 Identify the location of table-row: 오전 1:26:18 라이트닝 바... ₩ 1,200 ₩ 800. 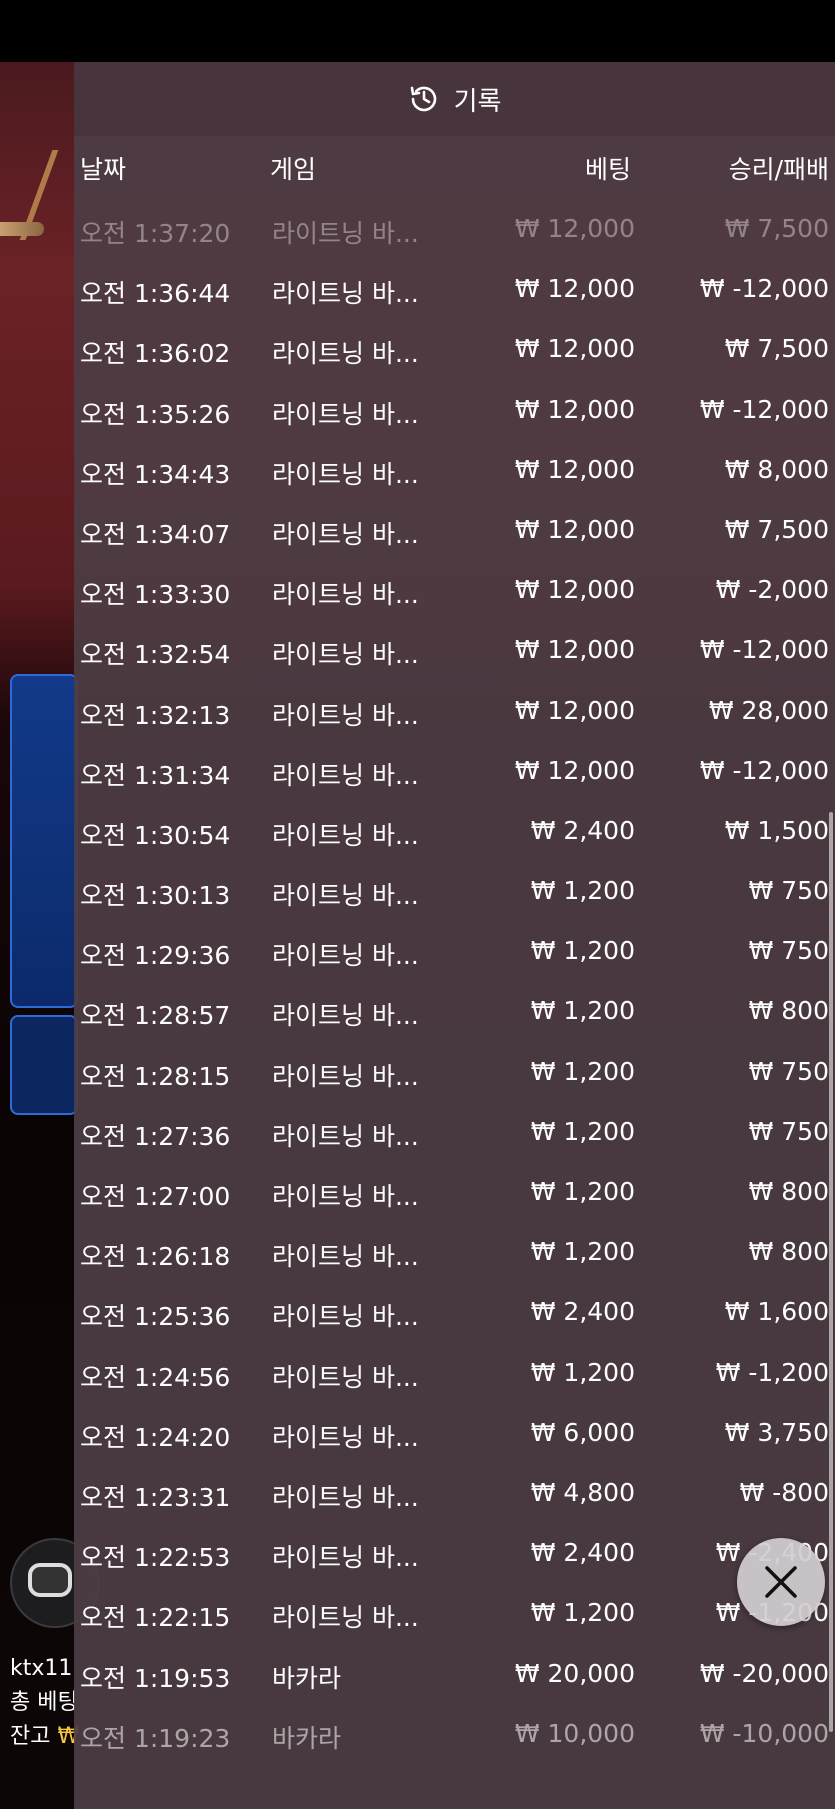
(454, 1253).